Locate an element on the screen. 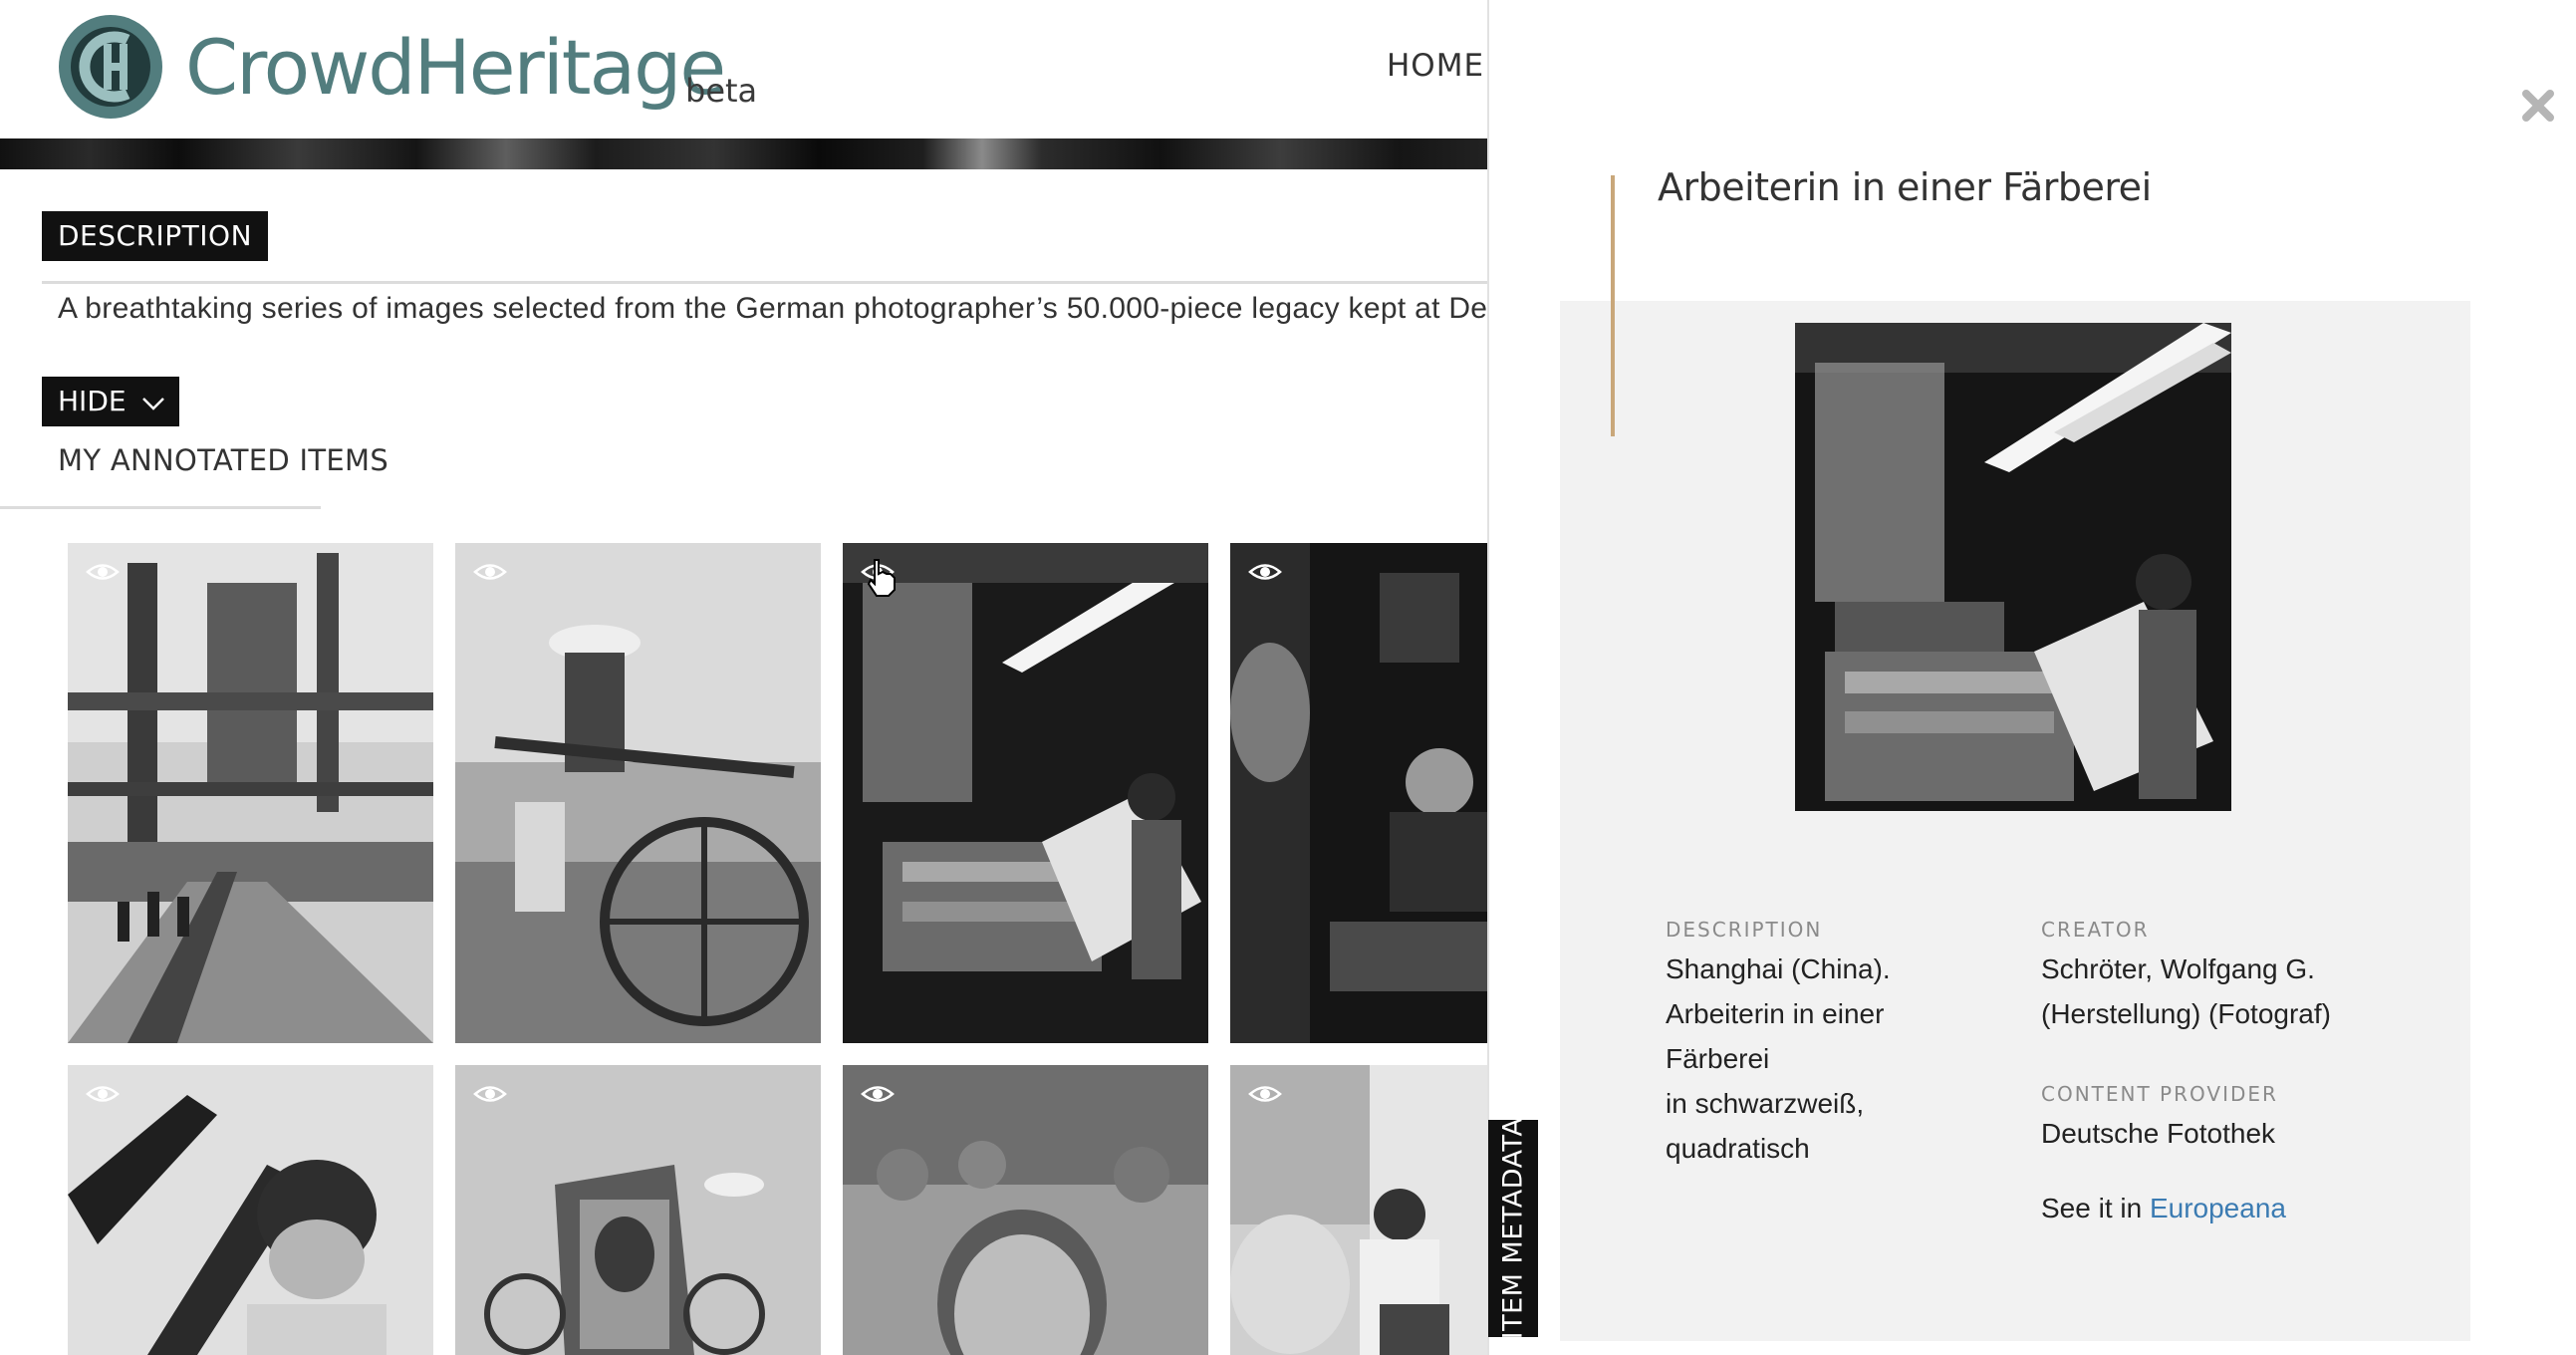 The image size is (2576, 1355). item-metadata-tab-label: ITEM METADATA is located at coordinates (1513, 1228).